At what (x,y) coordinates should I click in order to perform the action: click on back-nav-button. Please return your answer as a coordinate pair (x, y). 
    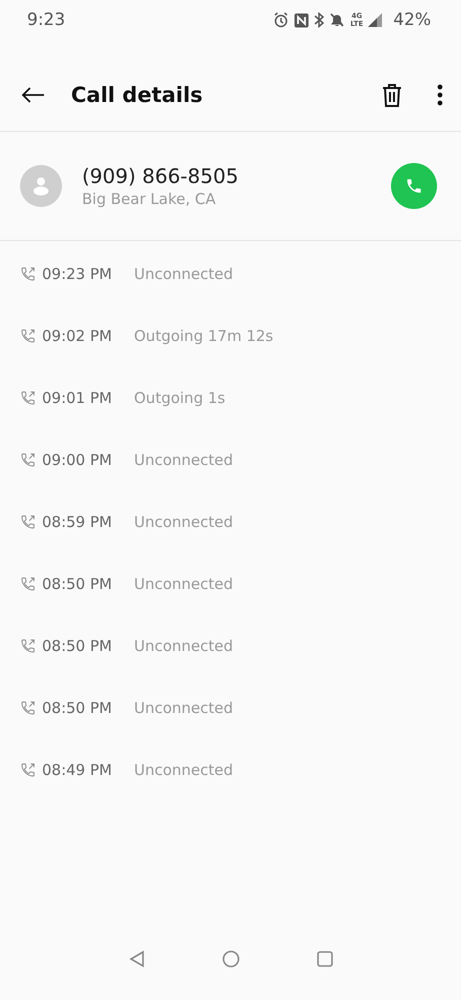
    Looking at the image, I should click on (137, 959).